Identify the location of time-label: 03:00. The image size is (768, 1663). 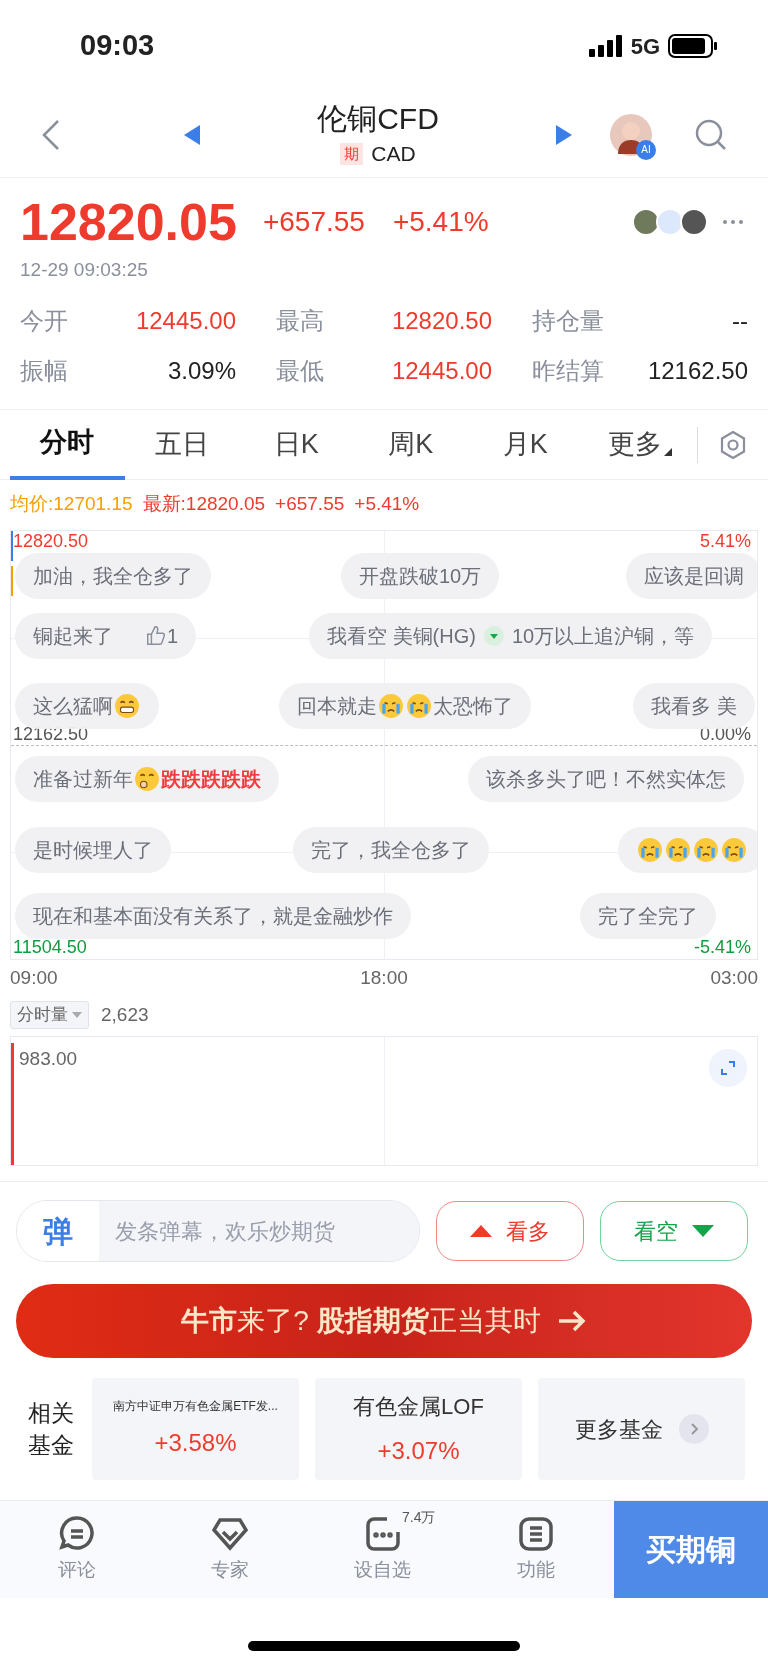
(734, 977).